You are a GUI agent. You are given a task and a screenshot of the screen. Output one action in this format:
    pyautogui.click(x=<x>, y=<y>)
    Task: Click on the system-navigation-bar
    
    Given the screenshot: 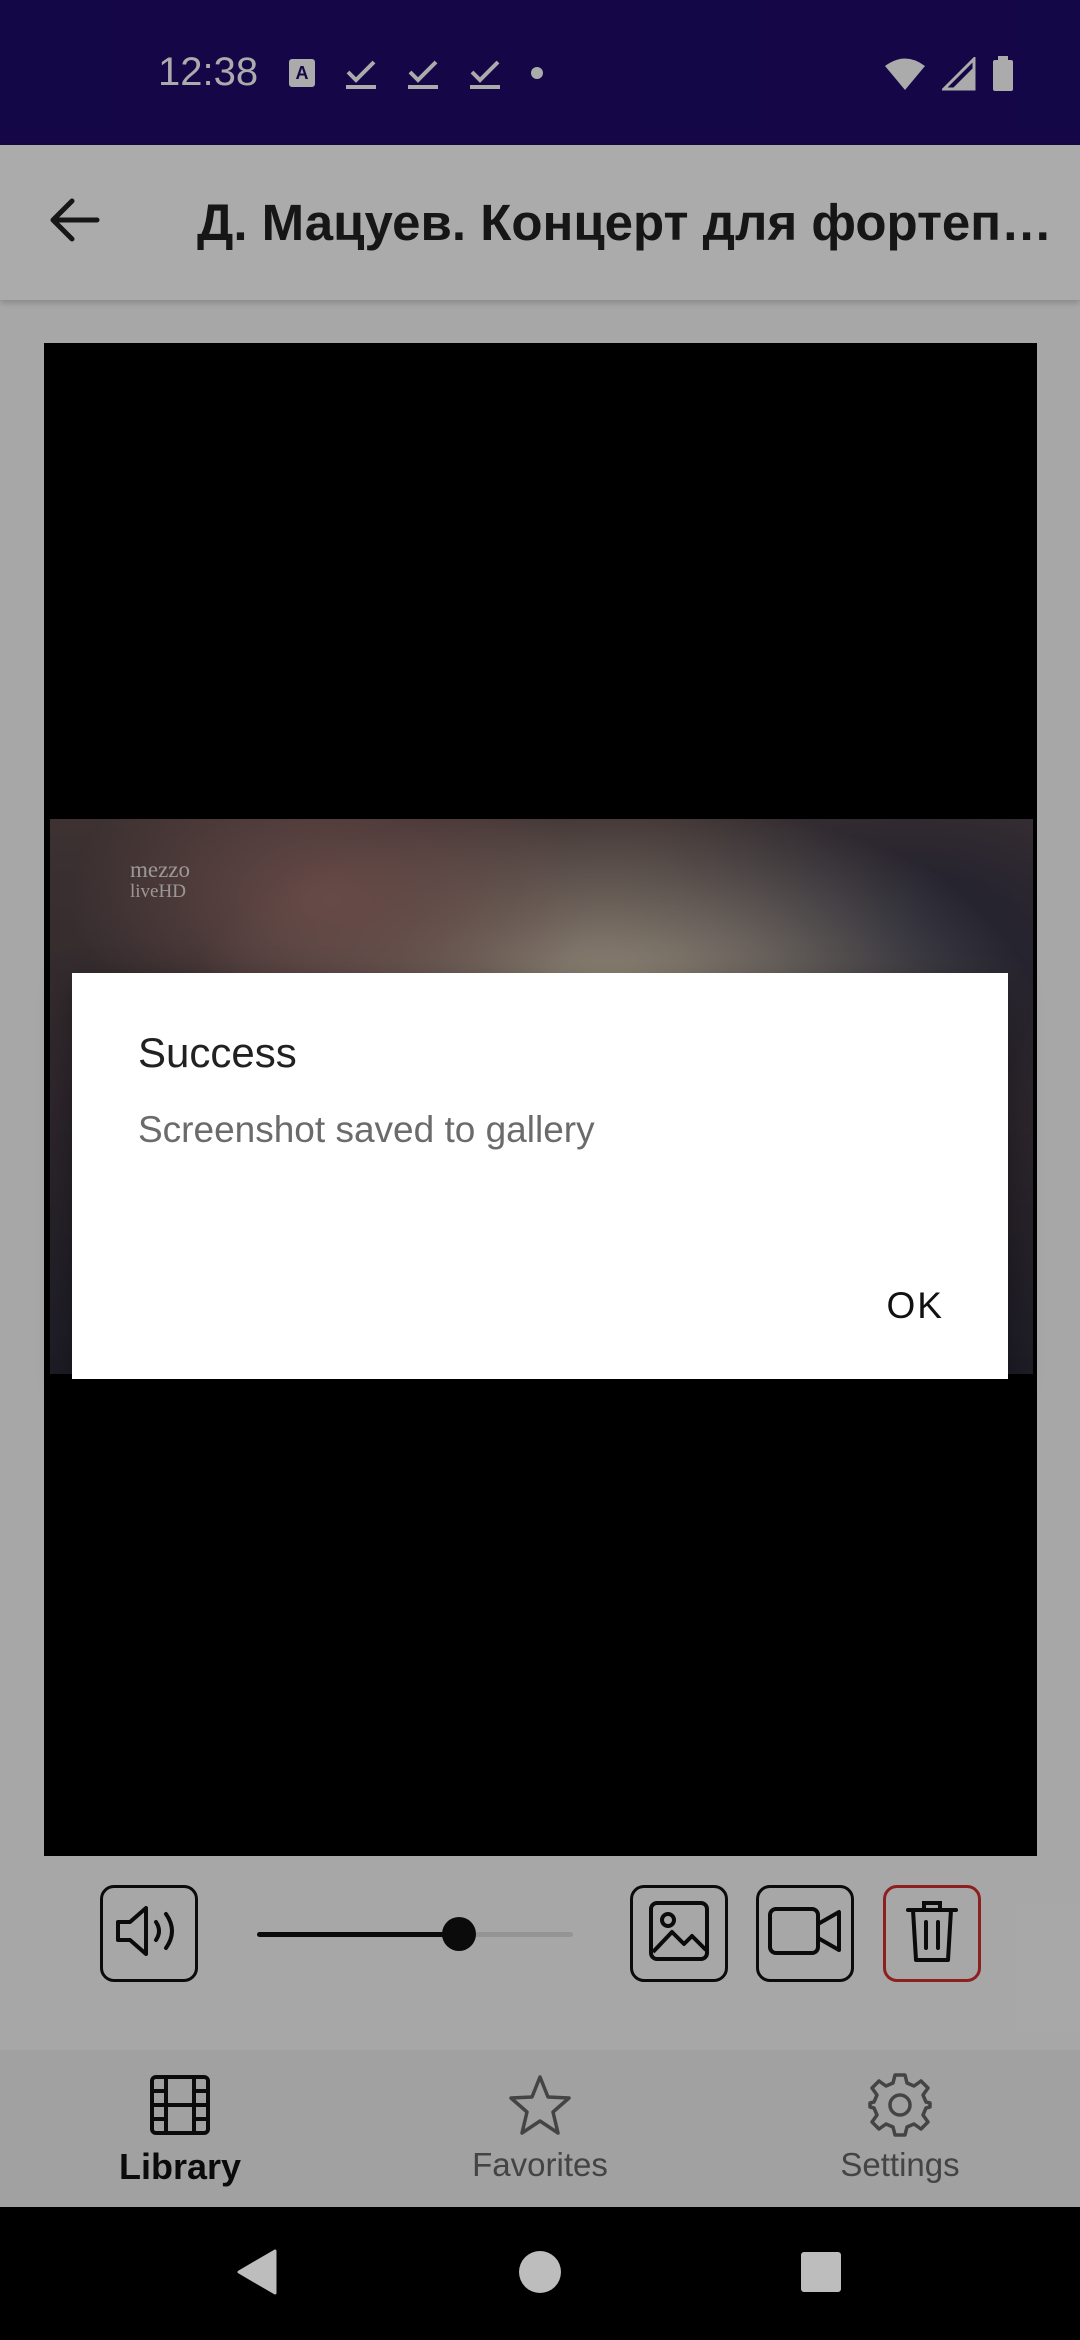 What is the action you would take?
    pyautogui.click(x=540, y=2273)
    